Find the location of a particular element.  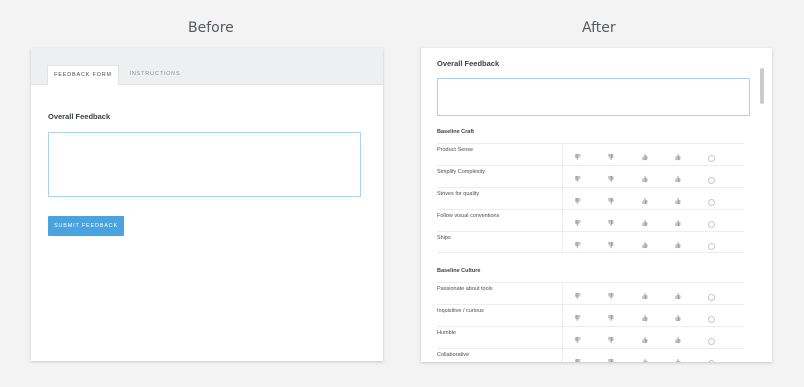

rating-row-label: Humble is located at coordinates (446, 333).